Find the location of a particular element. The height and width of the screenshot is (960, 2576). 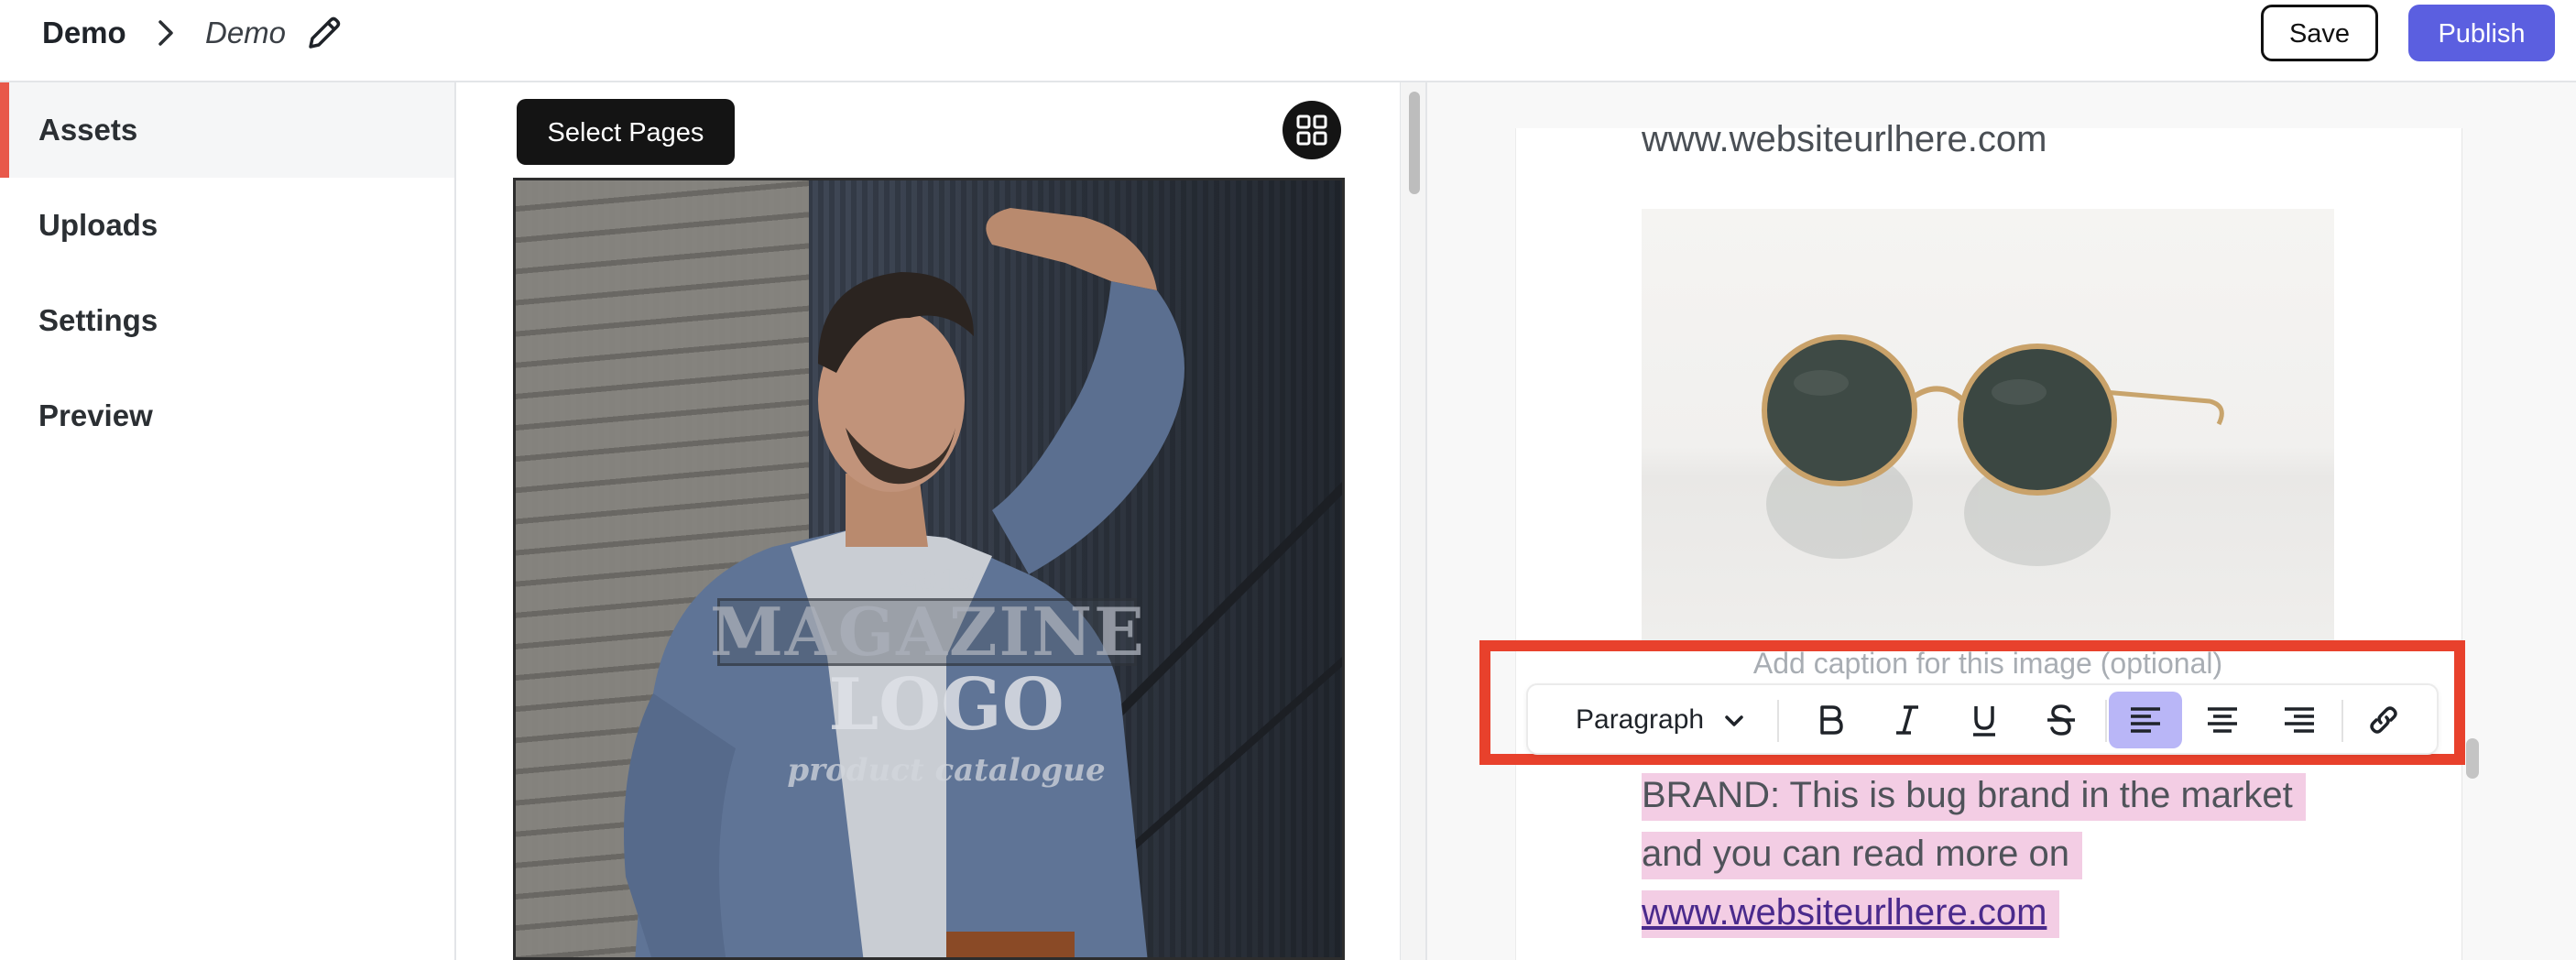

body-link: www.websiteurlhere.com is located at coordinates (1845, 912).